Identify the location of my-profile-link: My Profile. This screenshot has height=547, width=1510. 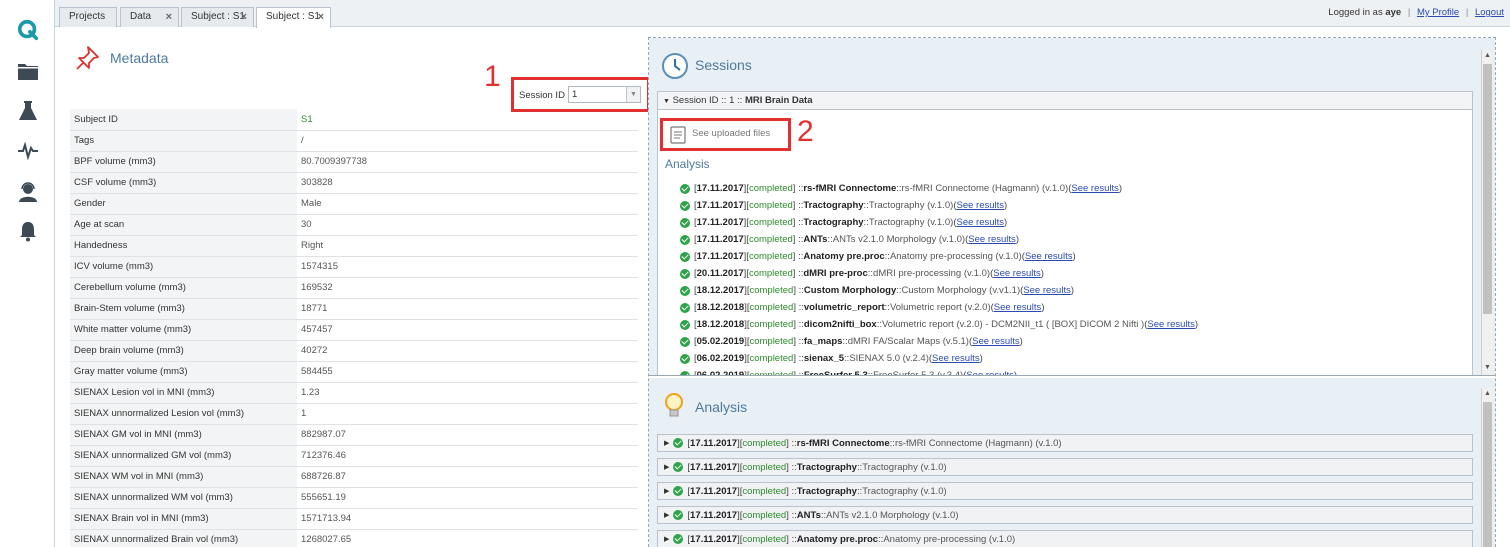
(1438, 12).